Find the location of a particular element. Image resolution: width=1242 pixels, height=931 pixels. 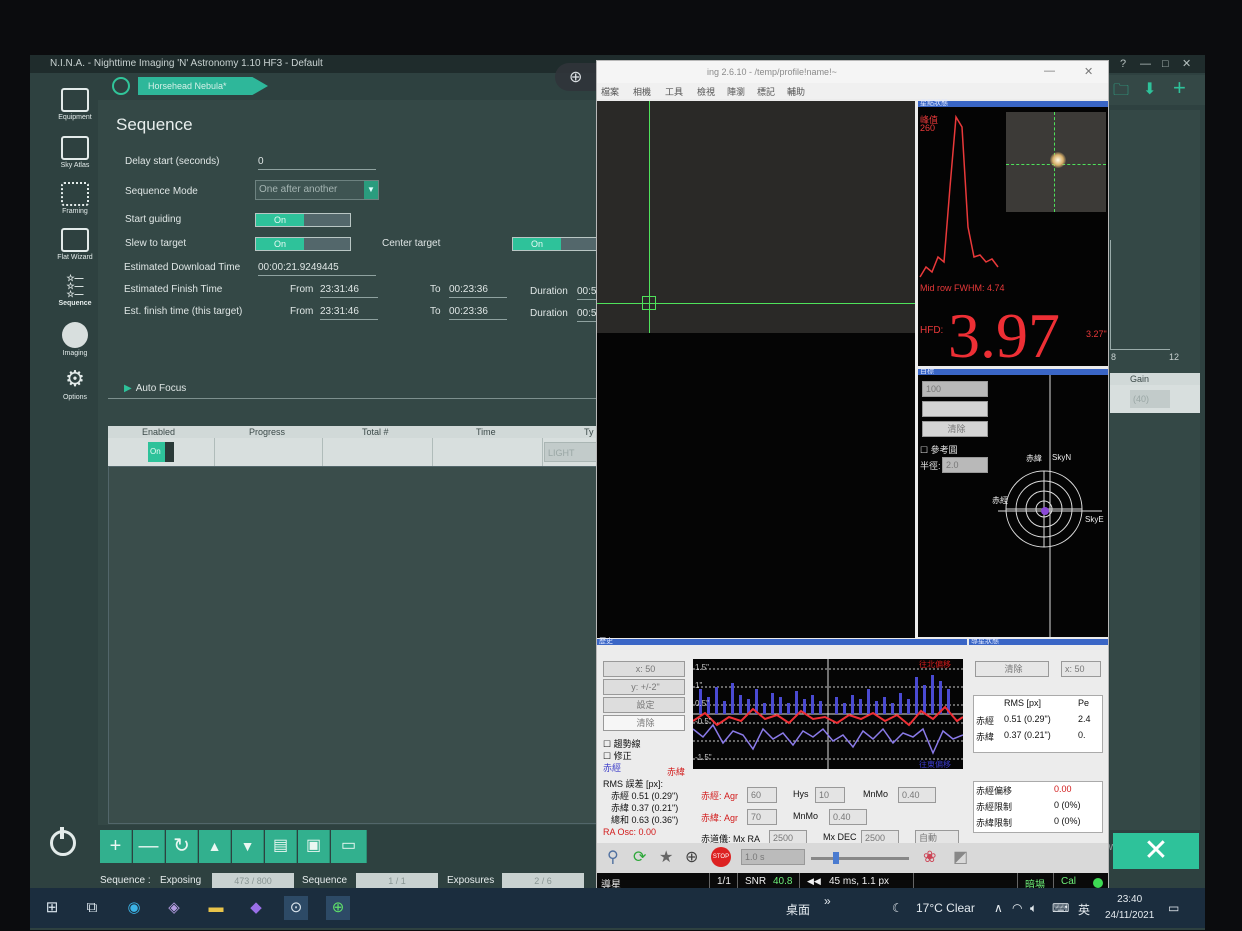

save-as-icon: ▣ is located at coordinates (314, 846).